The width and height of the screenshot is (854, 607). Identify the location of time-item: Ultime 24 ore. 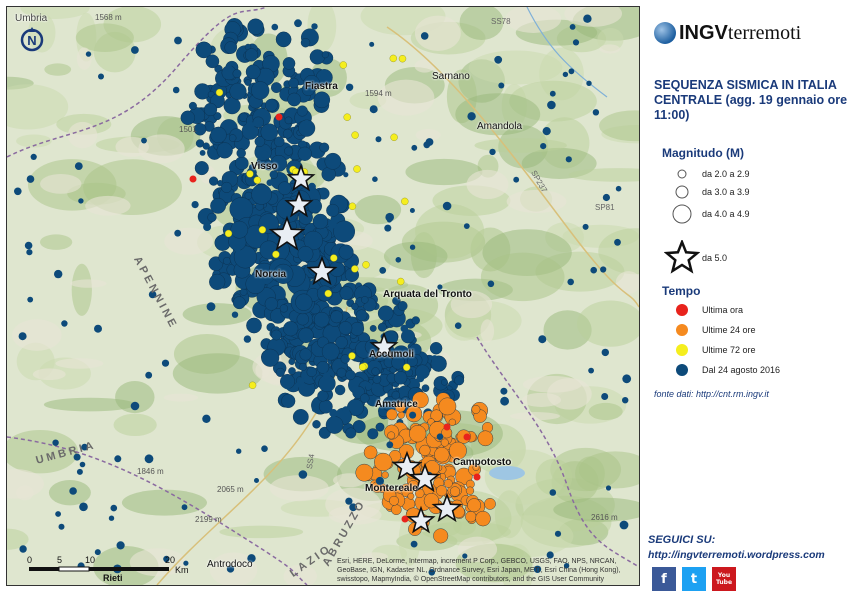
(709, 330).